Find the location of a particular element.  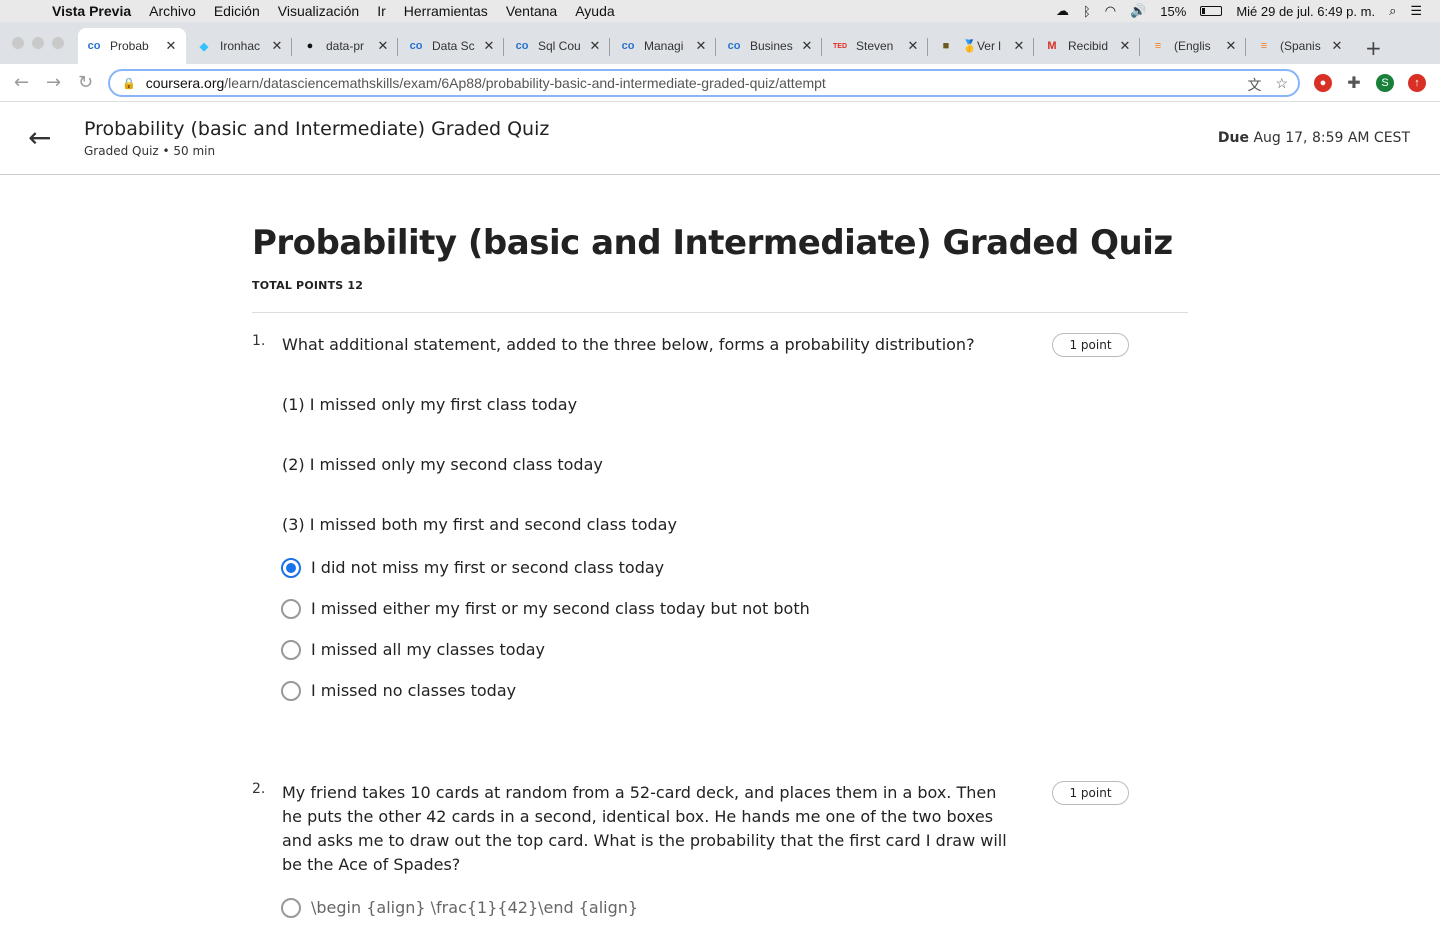

tab-title: Probab is located at coordinates (129, 46).